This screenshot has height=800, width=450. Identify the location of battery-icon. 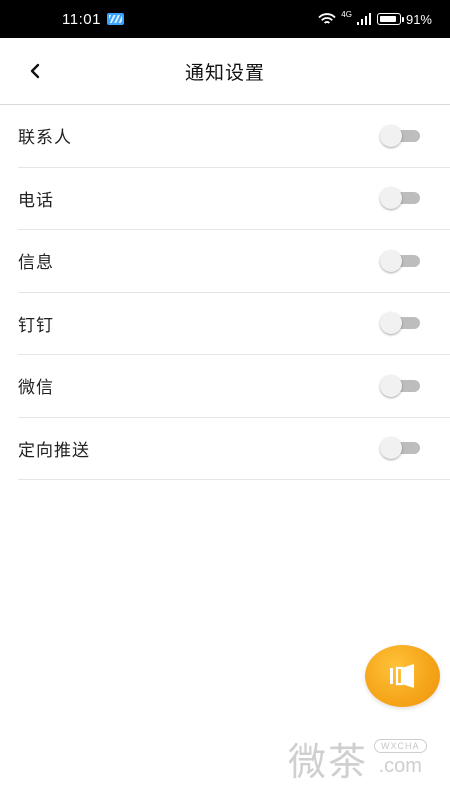
(390, 19).